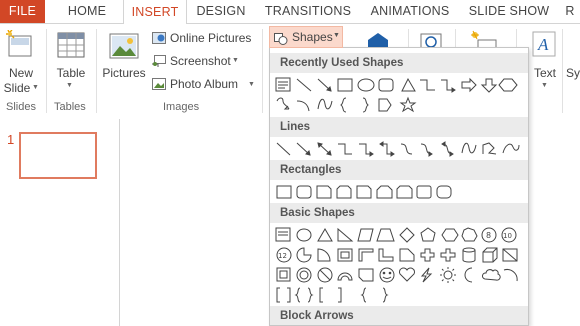 The width and height of the screenshot is (580, 326). What do you see at coordinates (155, 12) in the screenshot?
I see `tab-insert: INSERT` at bounding box center [155, 12].